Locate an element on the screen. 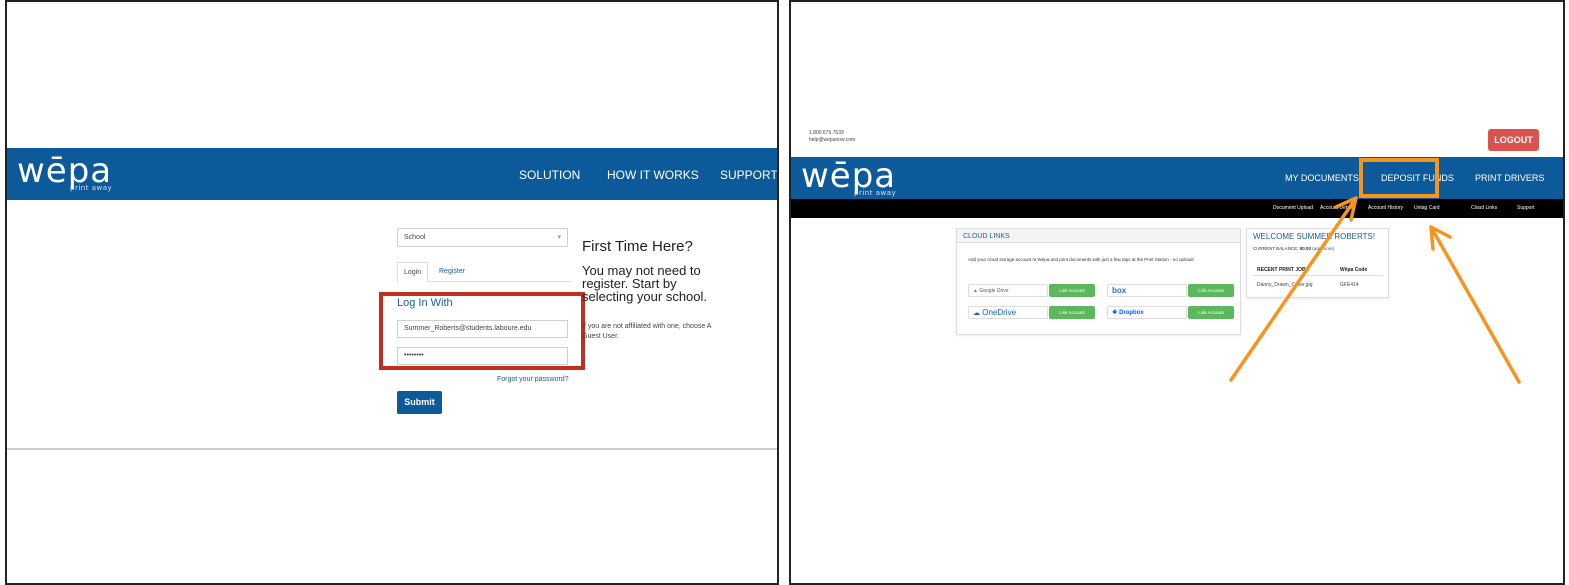  school-select-value: School is located at coordinates (415, 237).